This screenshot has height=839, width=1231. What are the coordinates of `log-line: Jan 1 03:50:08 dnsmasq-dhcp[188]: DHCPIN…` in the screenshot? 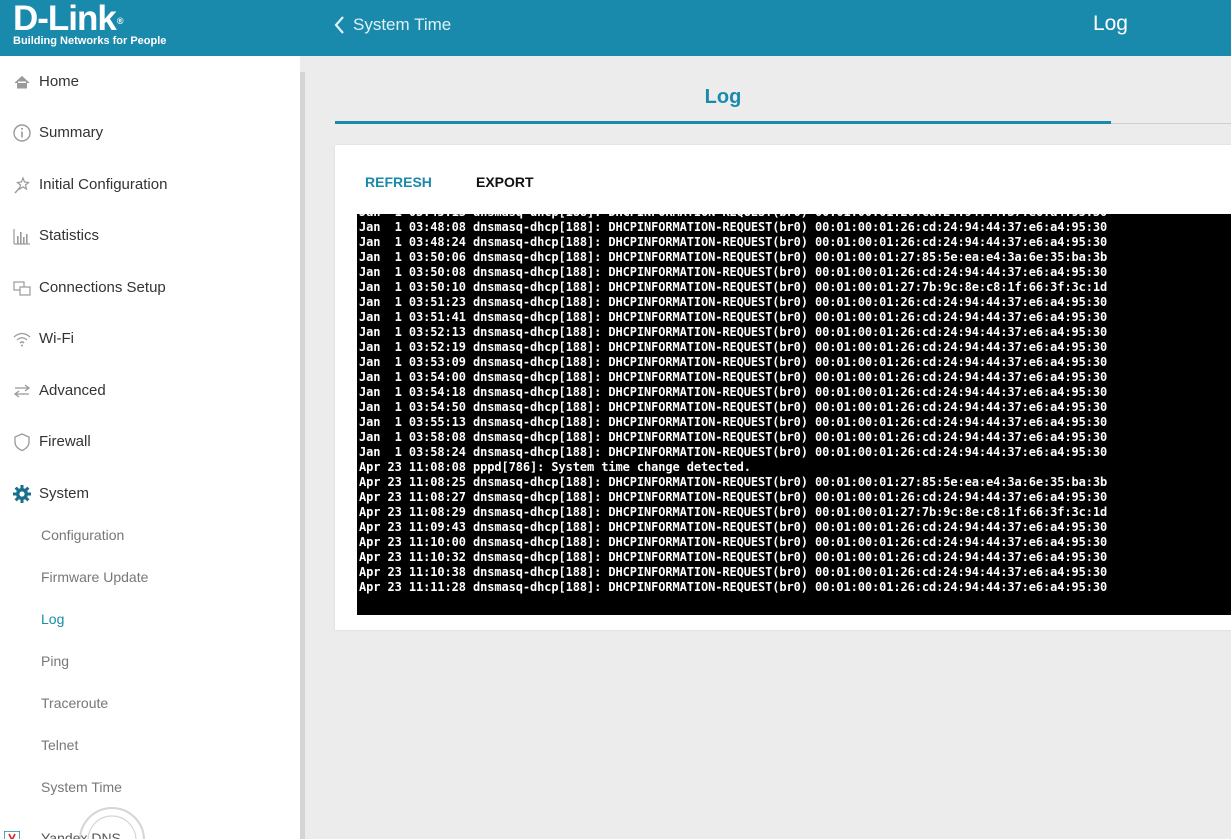 It's located at (733, 272).